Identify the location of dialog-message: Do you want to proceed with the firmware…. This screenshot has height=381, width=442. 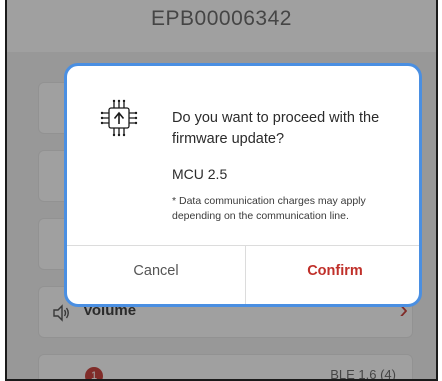
(276, 128).